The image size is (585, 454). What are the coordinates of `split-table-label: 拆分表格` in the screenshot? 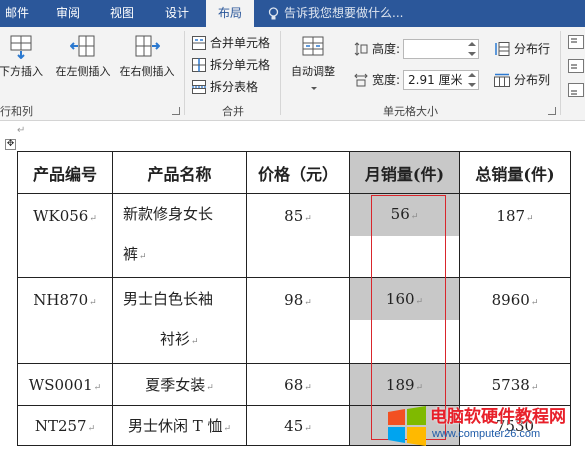 It's located at (234, 87).